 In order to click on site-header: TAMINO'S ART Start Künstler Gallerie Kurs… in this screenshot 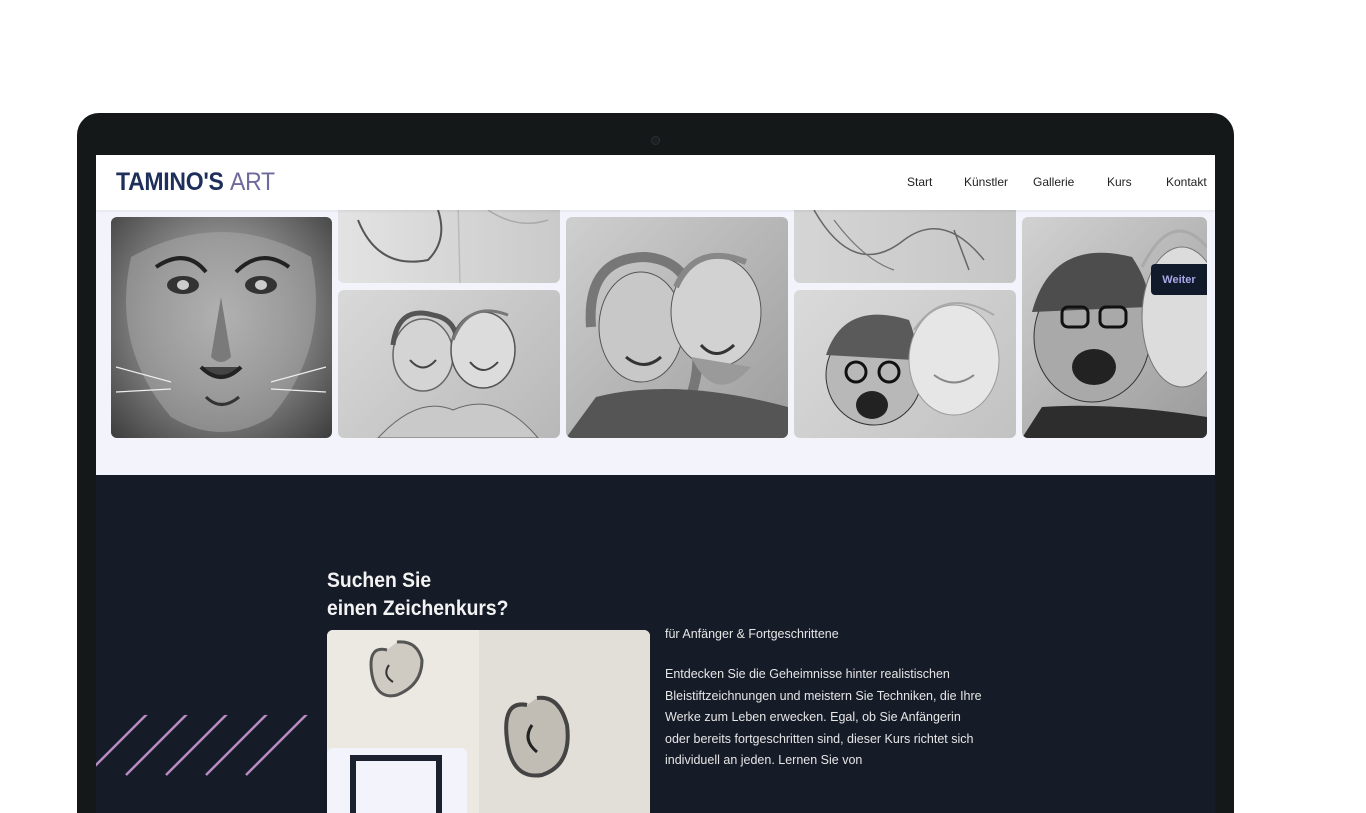, I will do `click(655, 182)`.